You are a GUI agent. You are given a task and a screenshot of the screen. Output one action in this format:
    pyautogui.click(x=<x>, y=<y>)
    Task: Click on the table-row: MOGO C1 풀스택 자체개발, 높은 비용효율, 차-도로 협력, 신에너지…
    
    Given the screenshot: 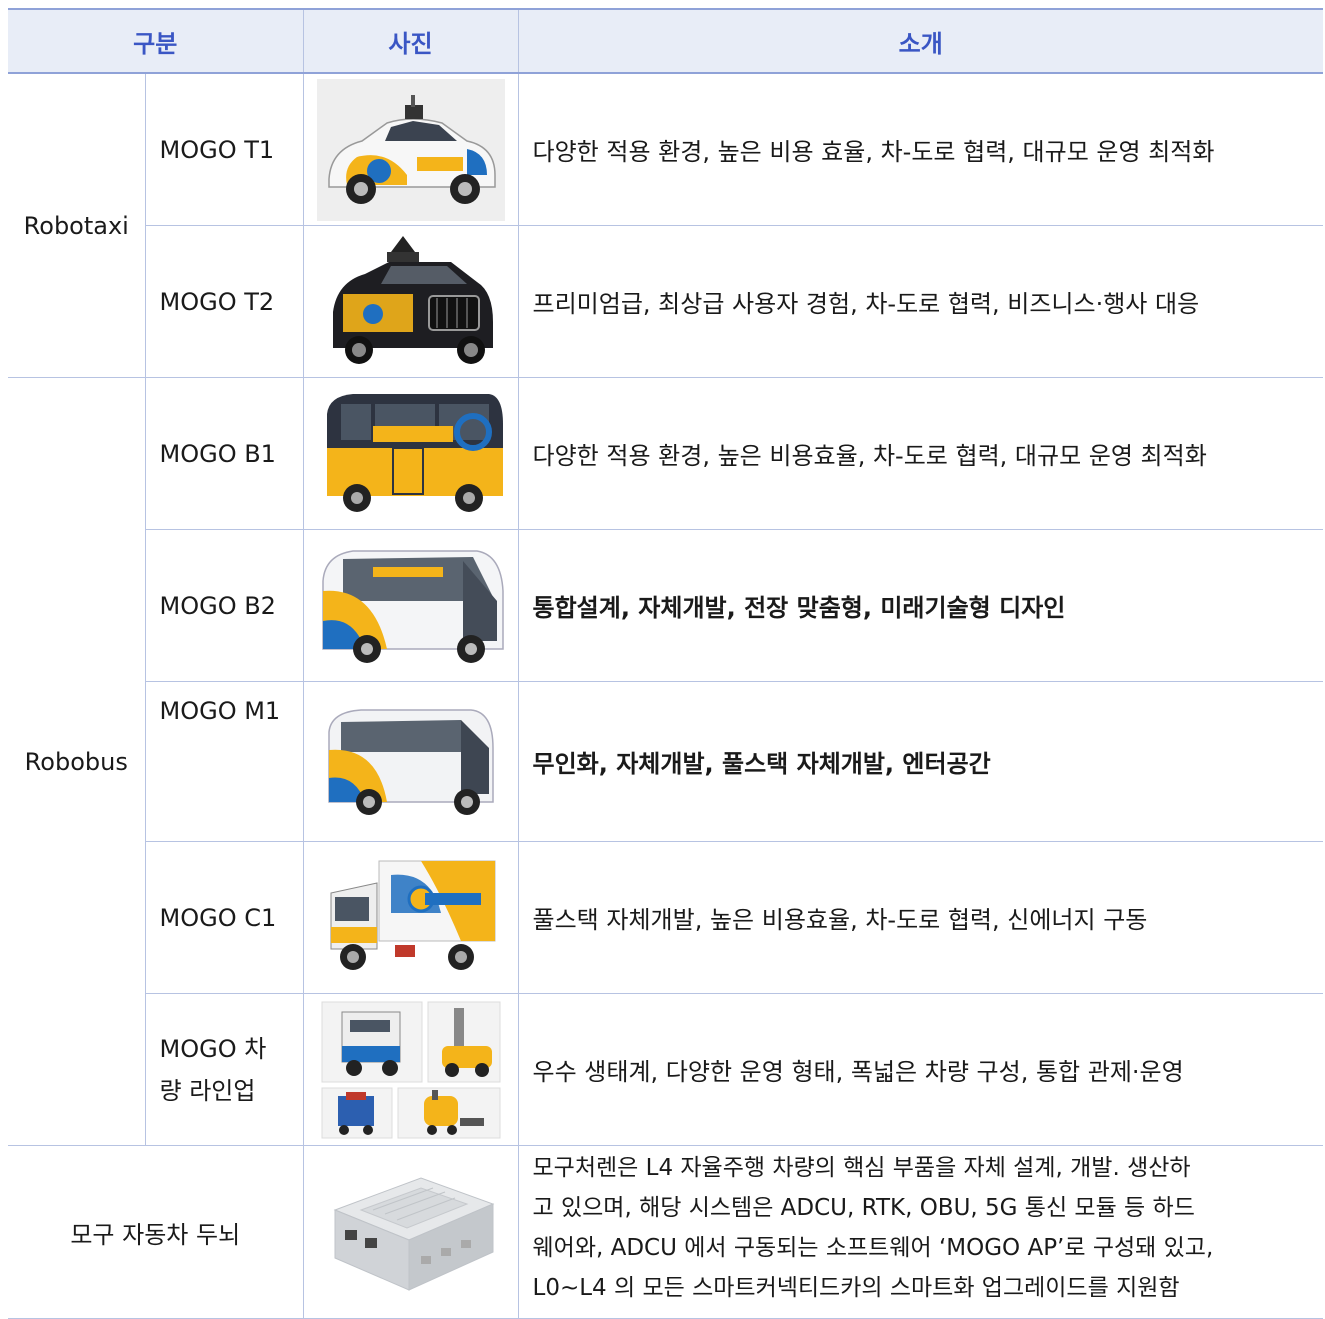 What is the action you would take?
    pyautogui.click(x=666, y=917)
    